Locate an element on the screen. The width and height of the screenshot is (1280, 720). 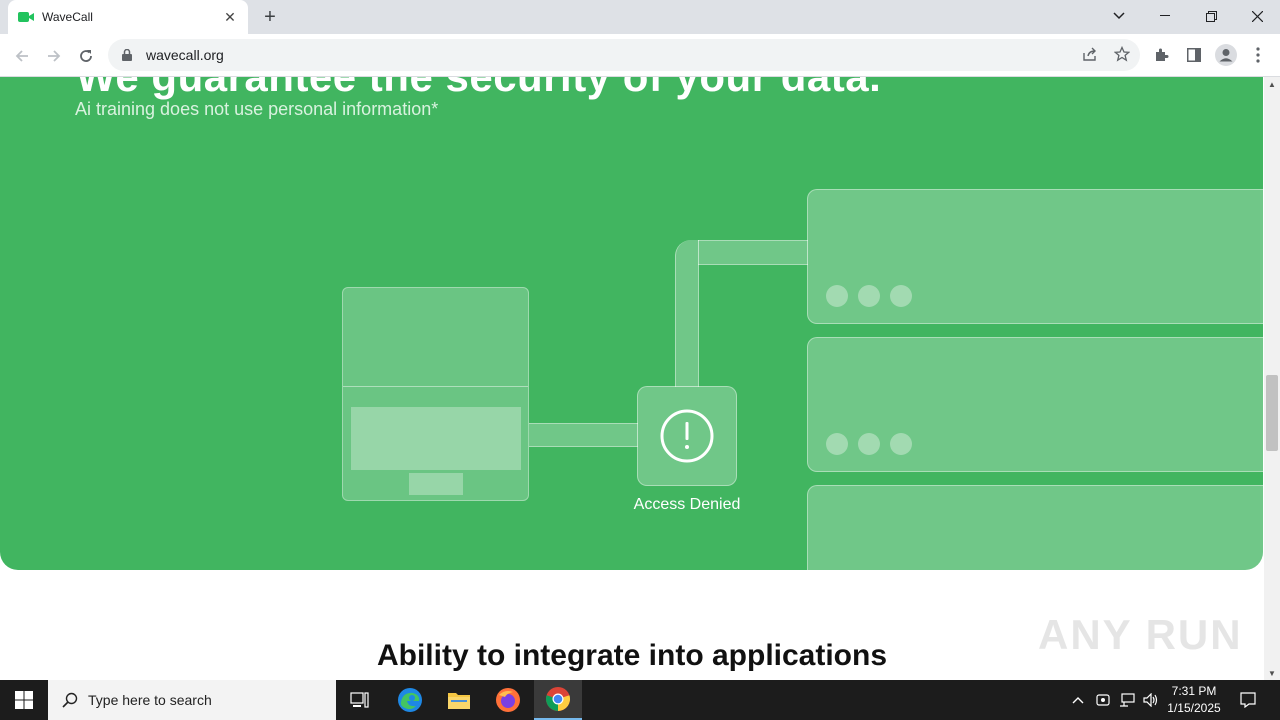
connector-line-top is located at coordinates (753, 252).